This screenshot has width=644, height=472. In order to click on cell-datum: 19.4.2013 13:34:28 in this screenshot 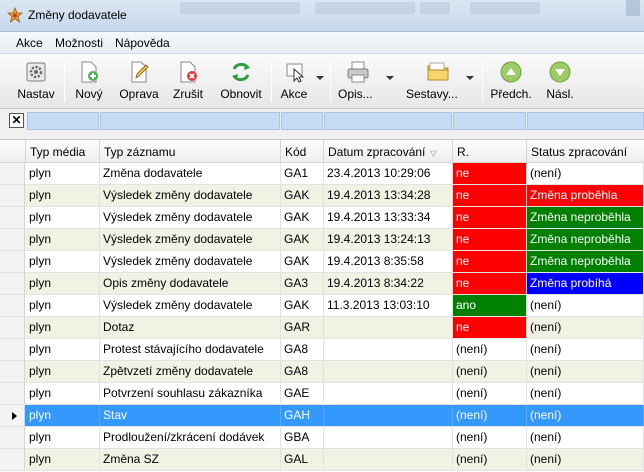, I will do `click(388, 195)`.